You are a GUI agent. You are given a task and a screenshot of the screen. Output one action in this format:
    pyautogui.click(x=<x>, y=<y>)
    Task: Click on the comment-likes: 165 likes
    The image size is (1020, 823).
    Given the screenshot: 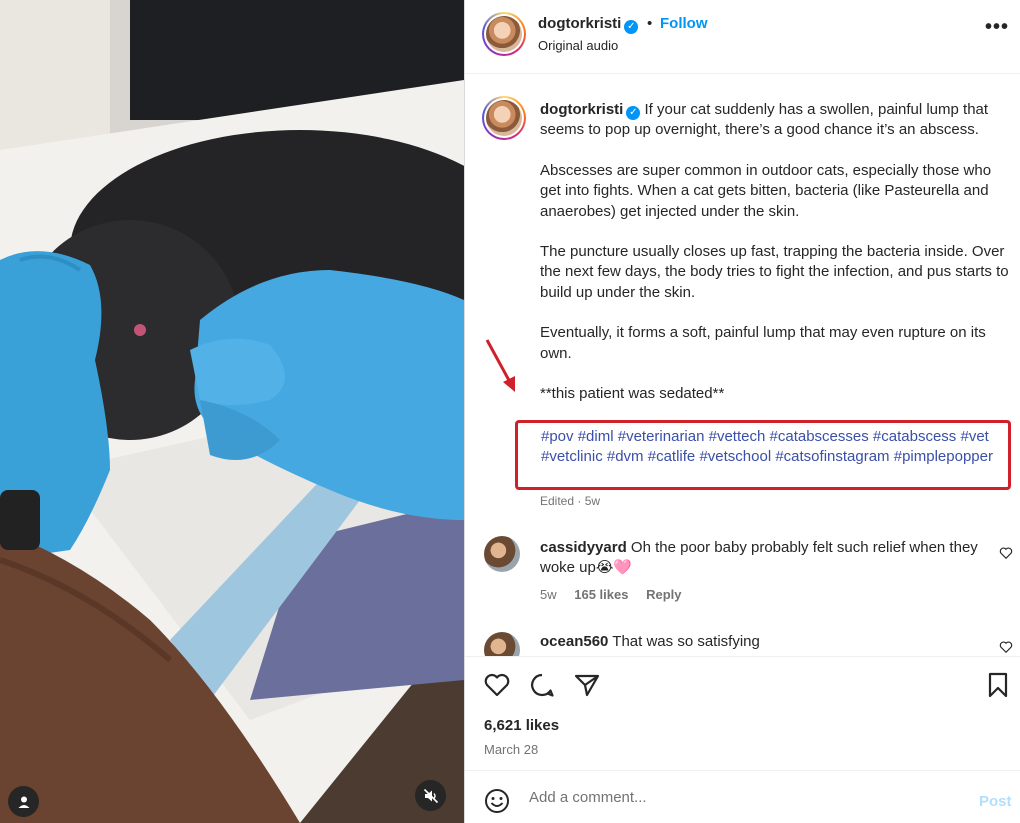 What is the action you would take?
    pyautogui.click(x=601, y=594)
    